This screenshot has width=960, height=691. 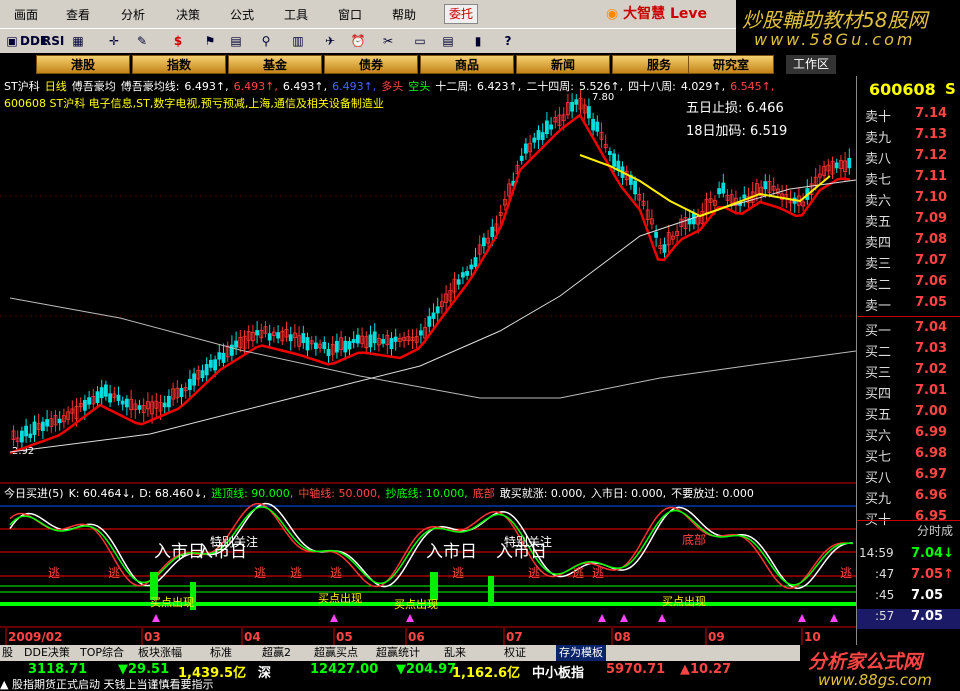 What do you see at coordinates (908, 393) in the screenshot?
I see `bid-row-4: 买四 7.01` at bounding box center [908, 393].